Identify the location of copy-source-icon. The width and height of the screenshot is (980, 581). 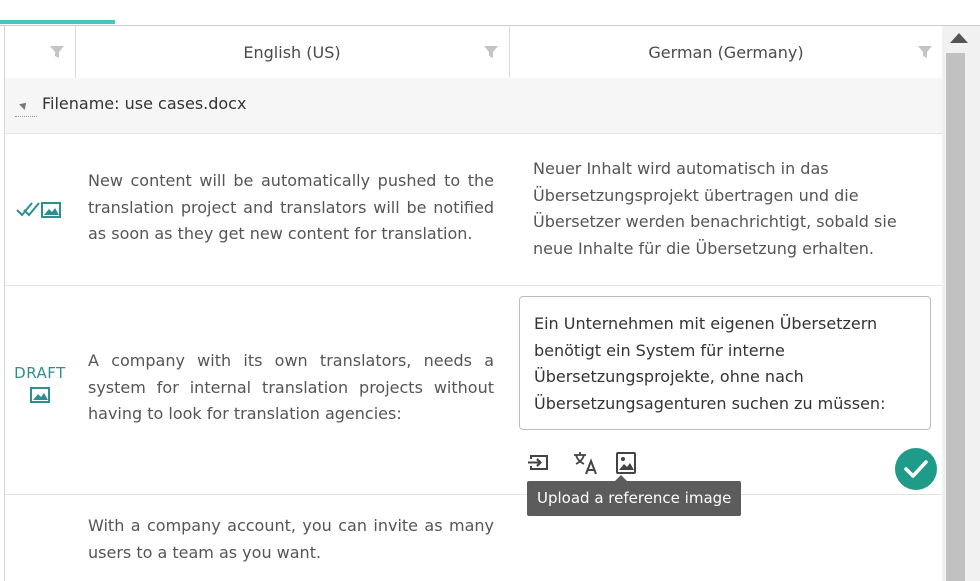
(540, 463).